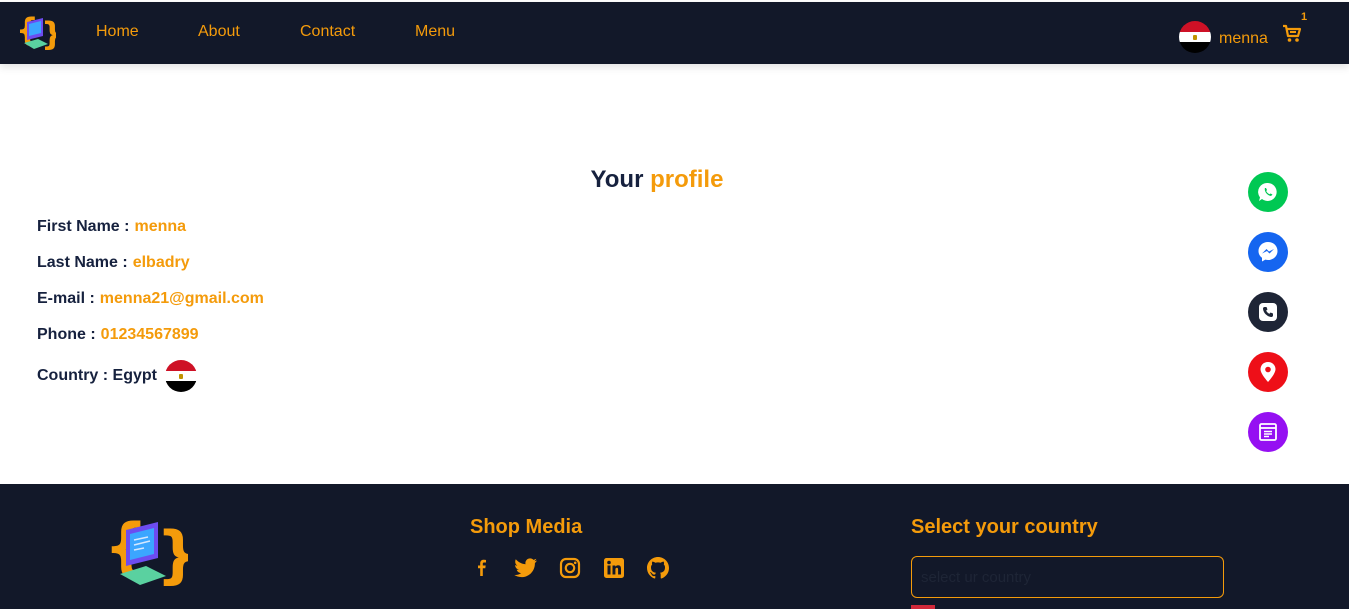 The height and width of the screenshot is (609, 1349). I want to click on menu-board-button, so click(1268, 432).